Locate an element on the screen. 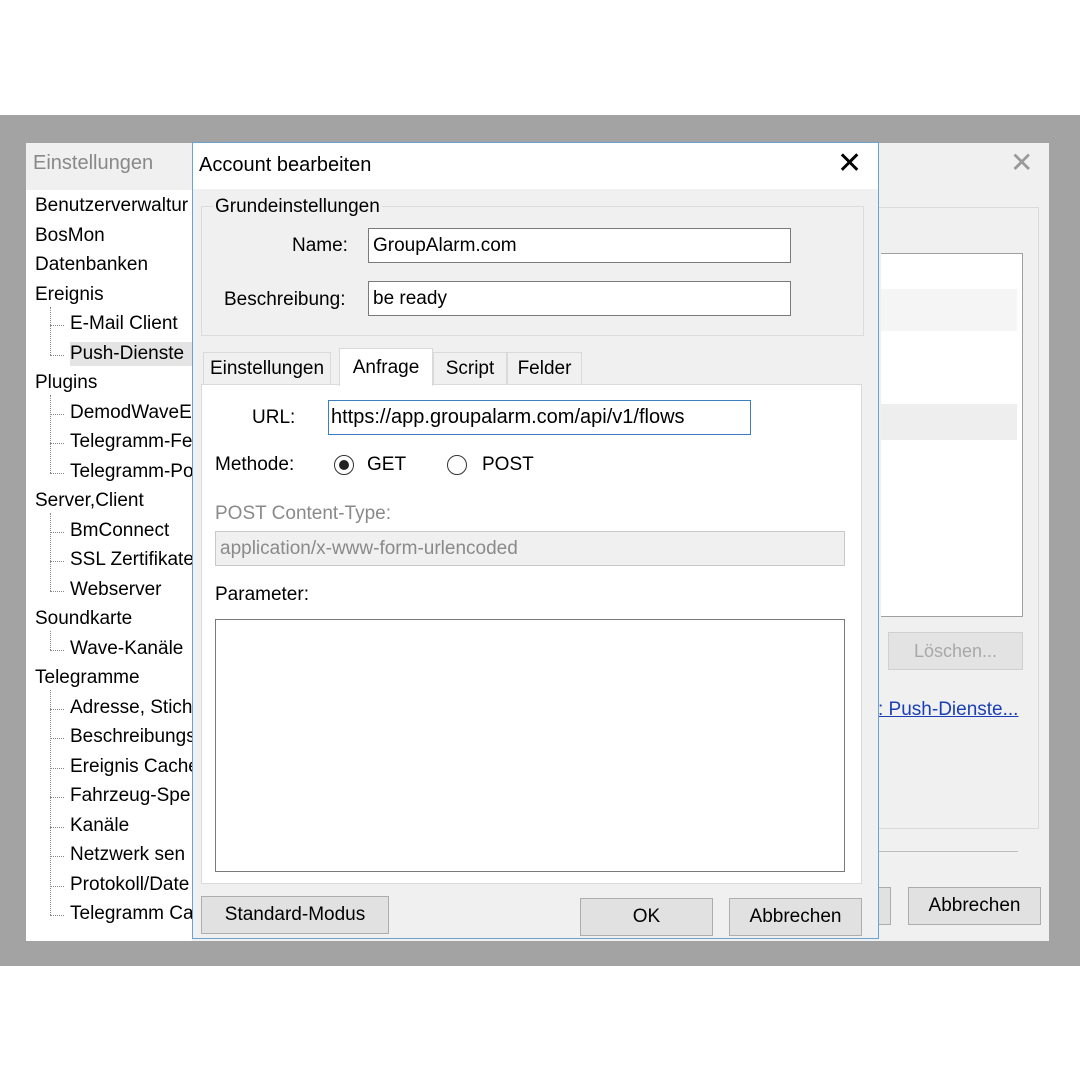  parameter-label: Parameter: is located at coordinates (262, 594).